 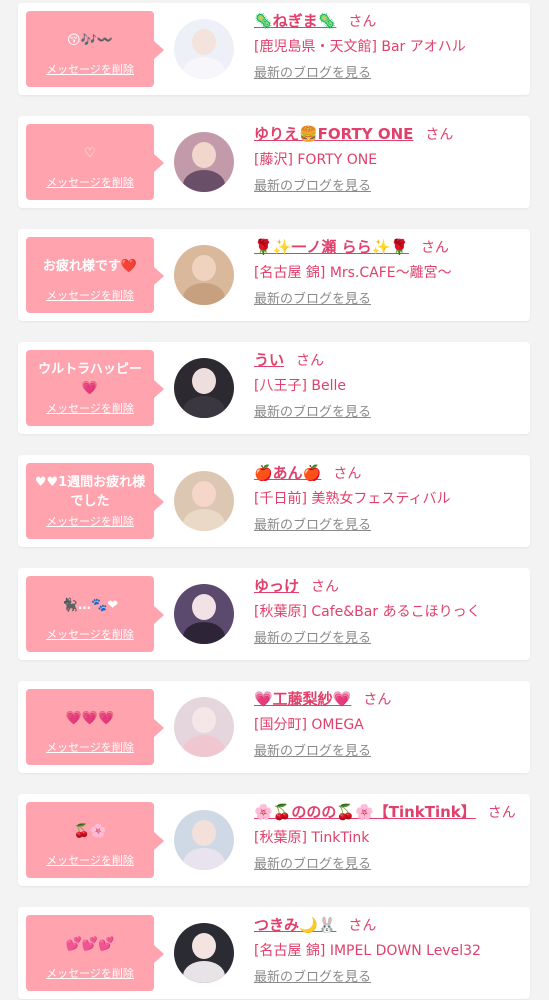 What do you see at coordinates (312, 838) in the screenshot?
I see `shop-label: [秋葉原] TinkTink` at bounding box center [312, 838].